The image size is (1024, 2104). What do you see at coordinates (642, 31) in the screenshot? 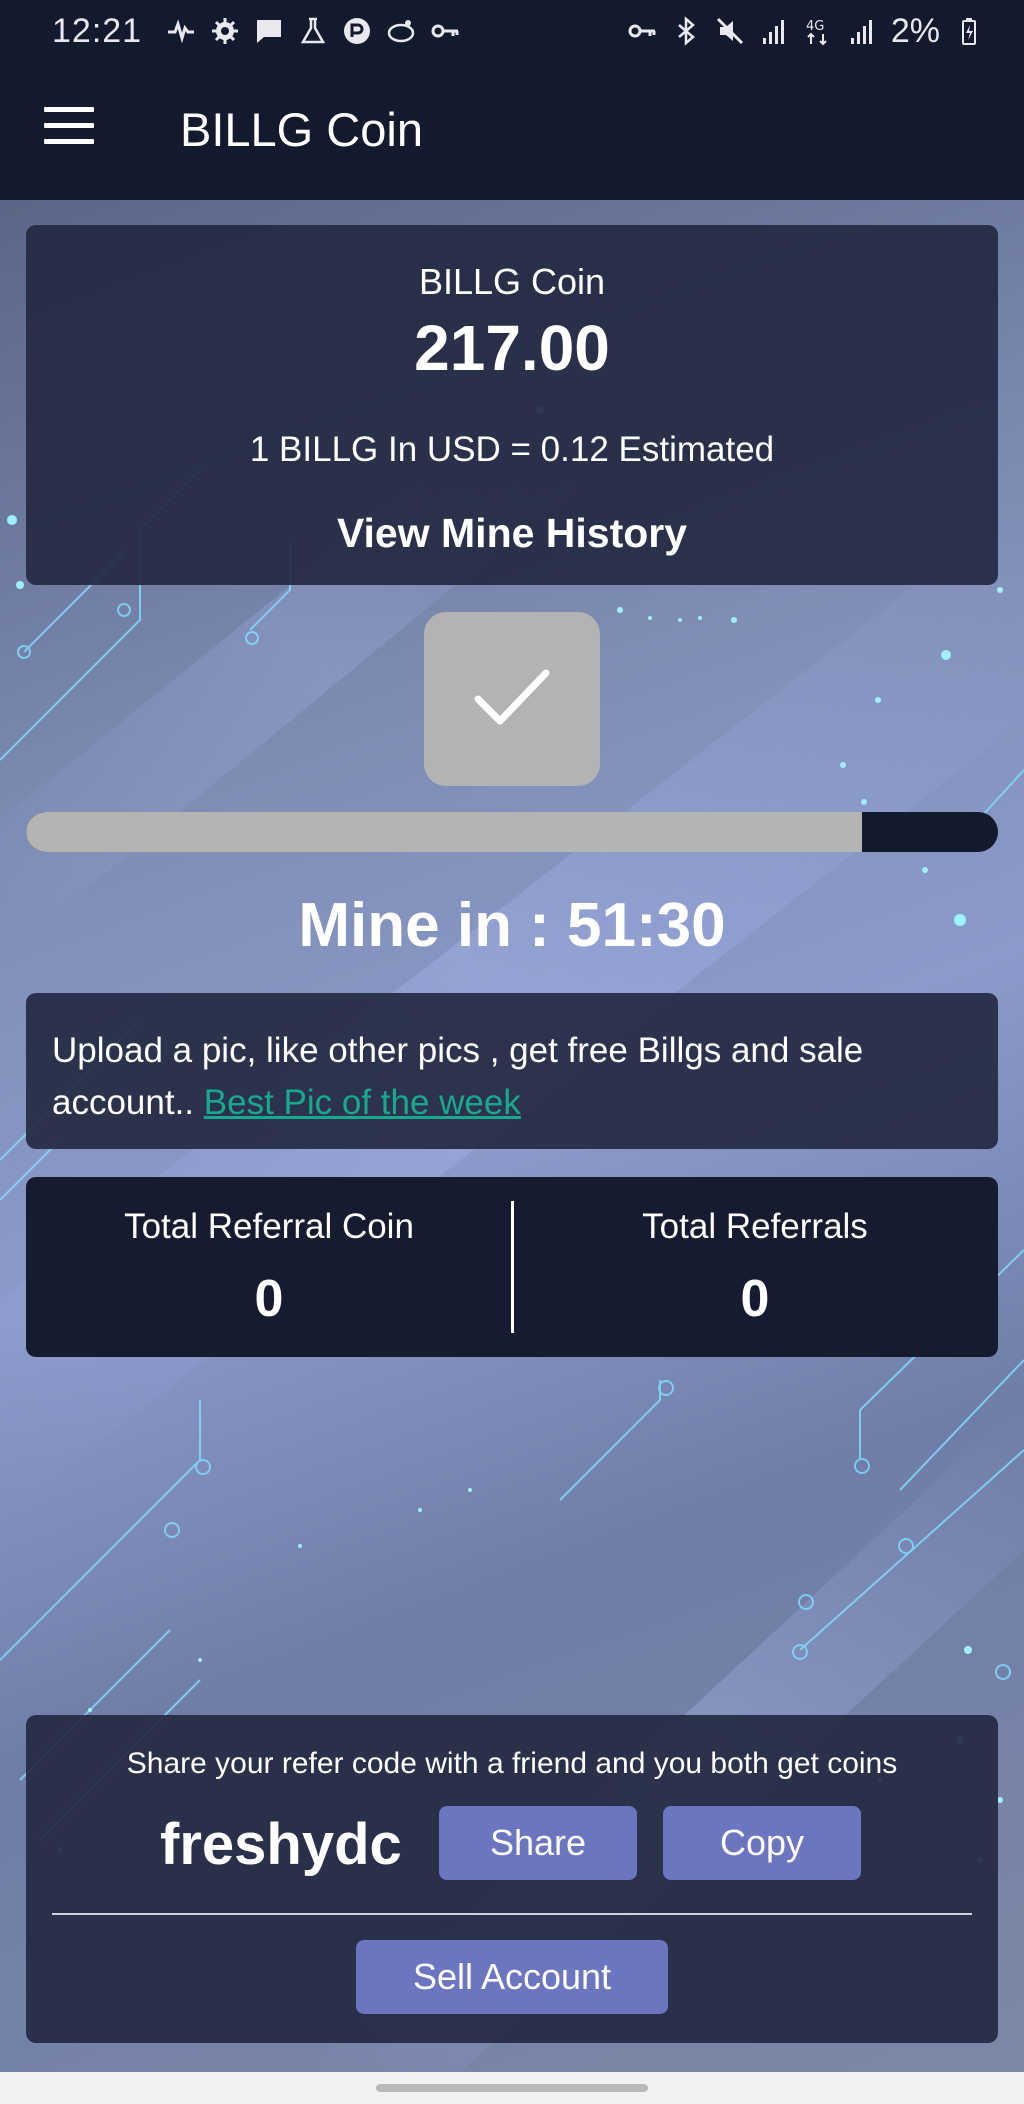
I see `vpn-key-icon` at bounding box center [642, 31].